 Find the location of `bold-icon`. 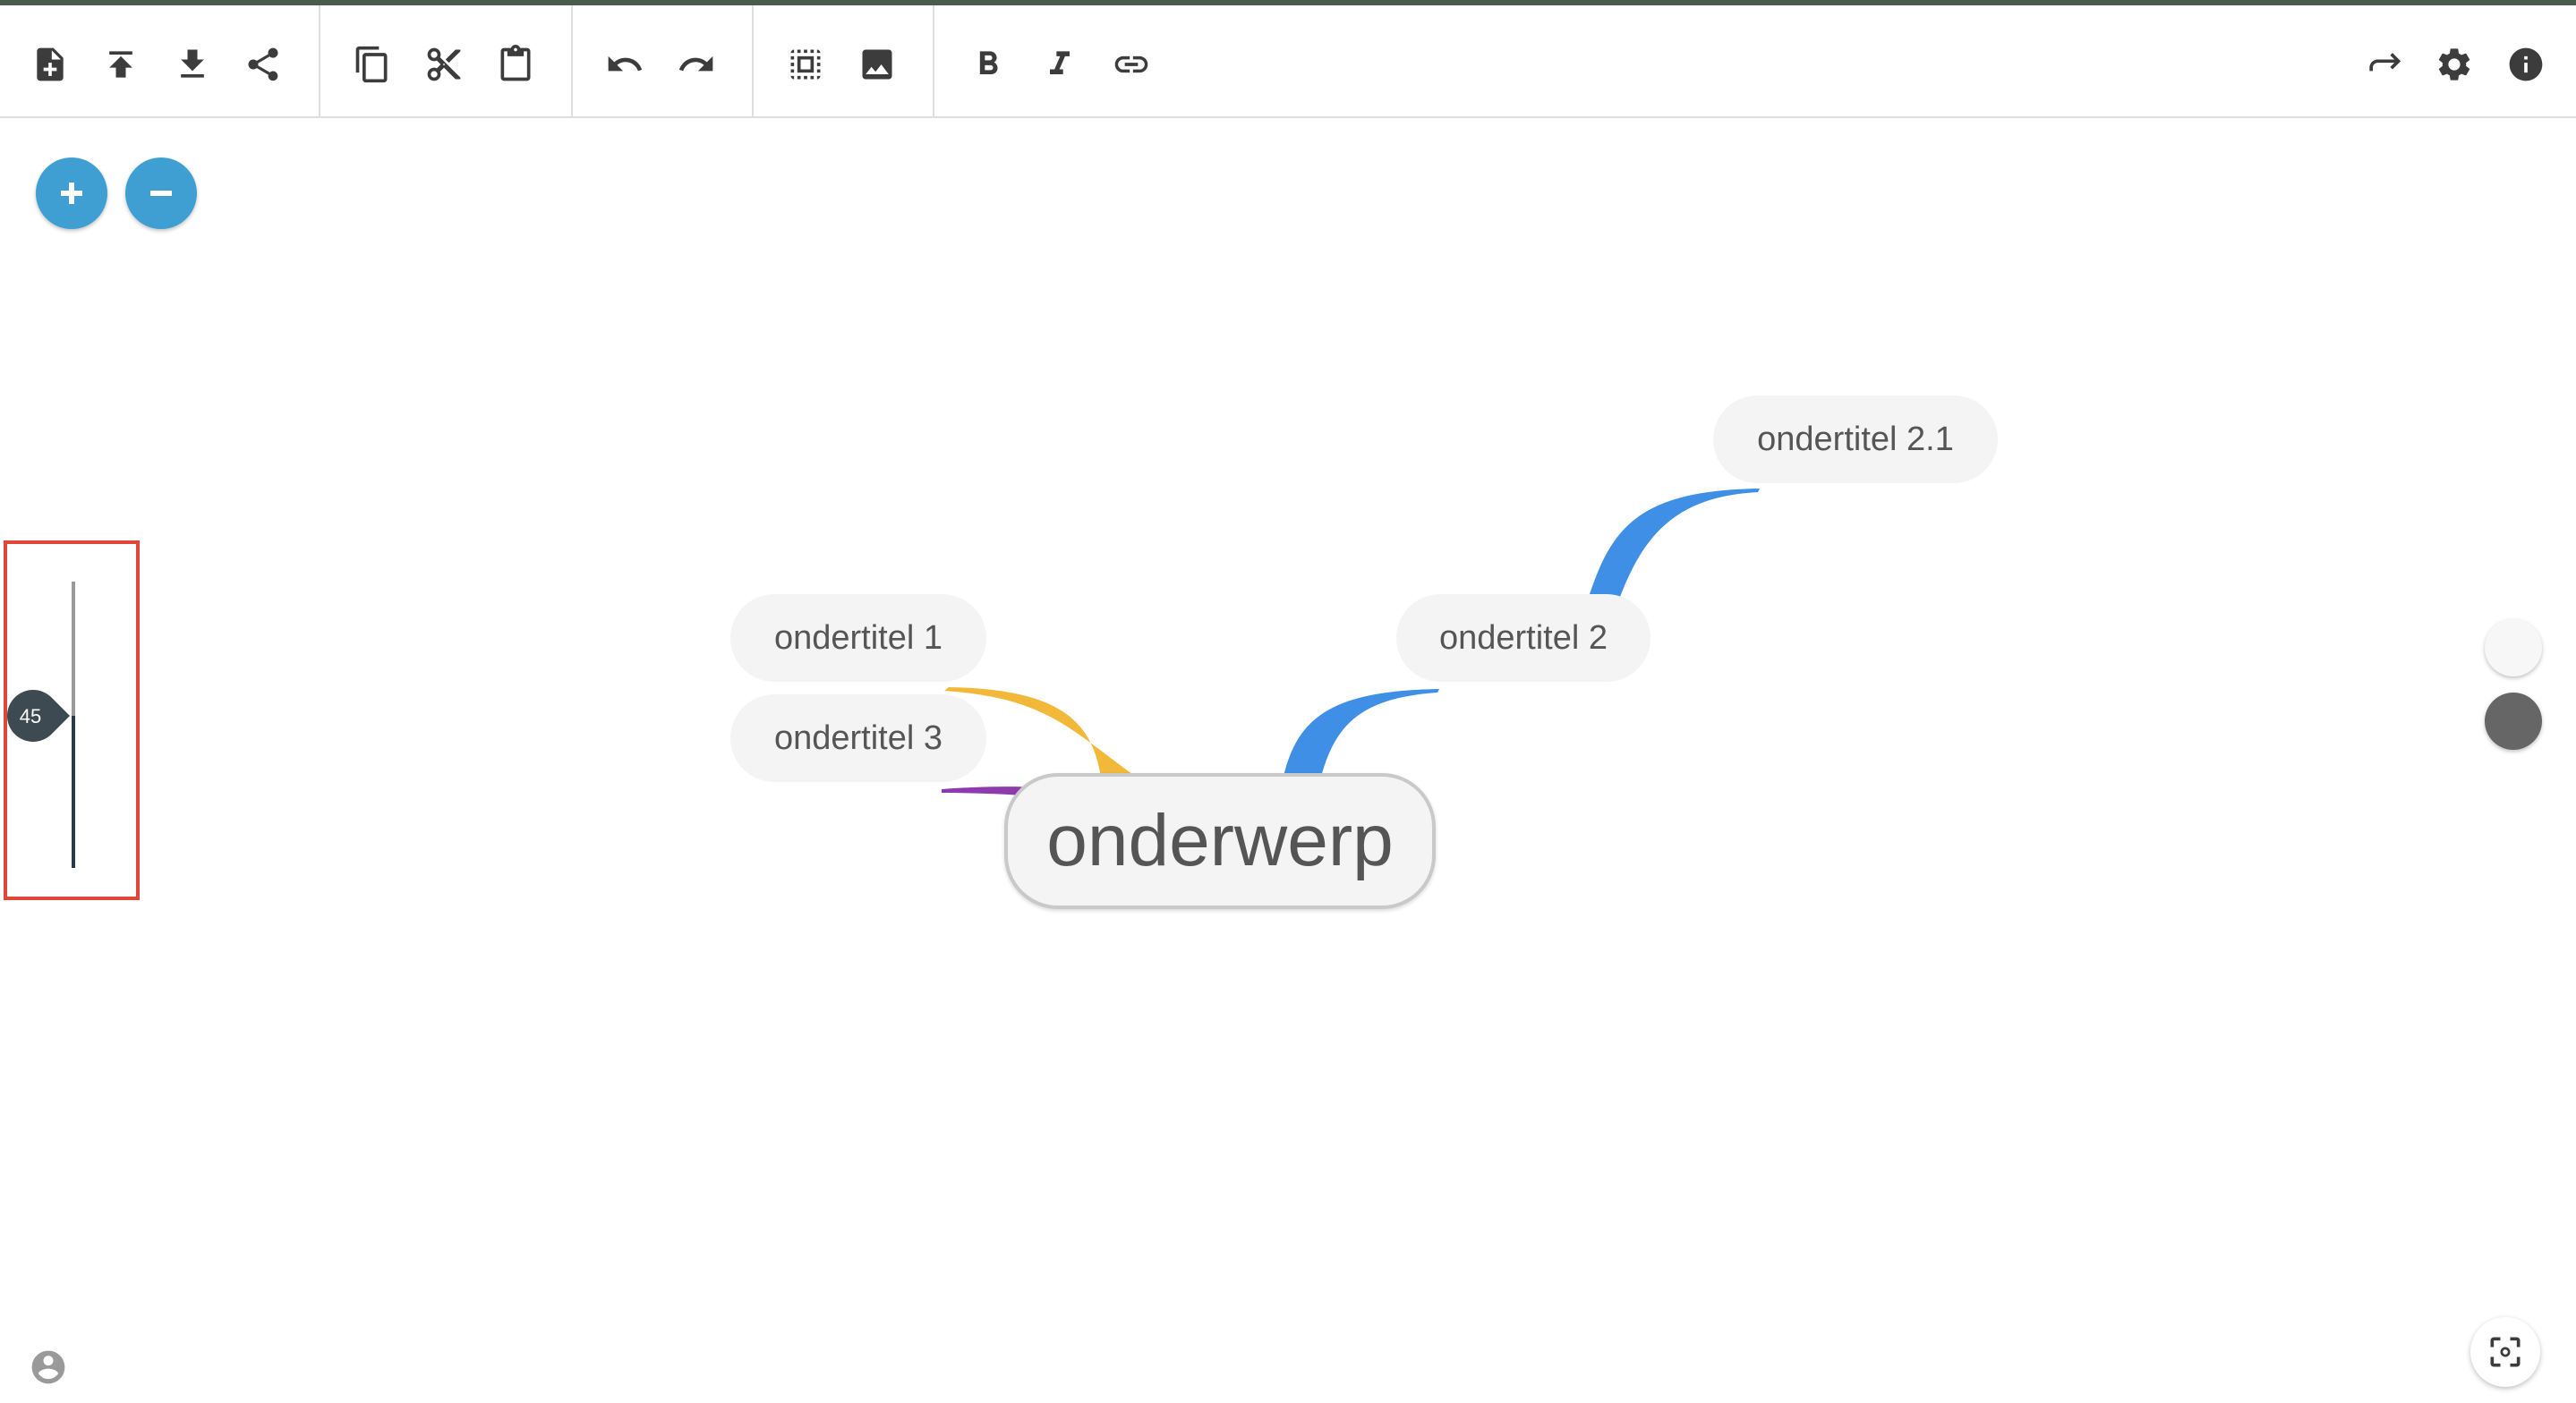

bold-icon is located at coordinates (988, 64).